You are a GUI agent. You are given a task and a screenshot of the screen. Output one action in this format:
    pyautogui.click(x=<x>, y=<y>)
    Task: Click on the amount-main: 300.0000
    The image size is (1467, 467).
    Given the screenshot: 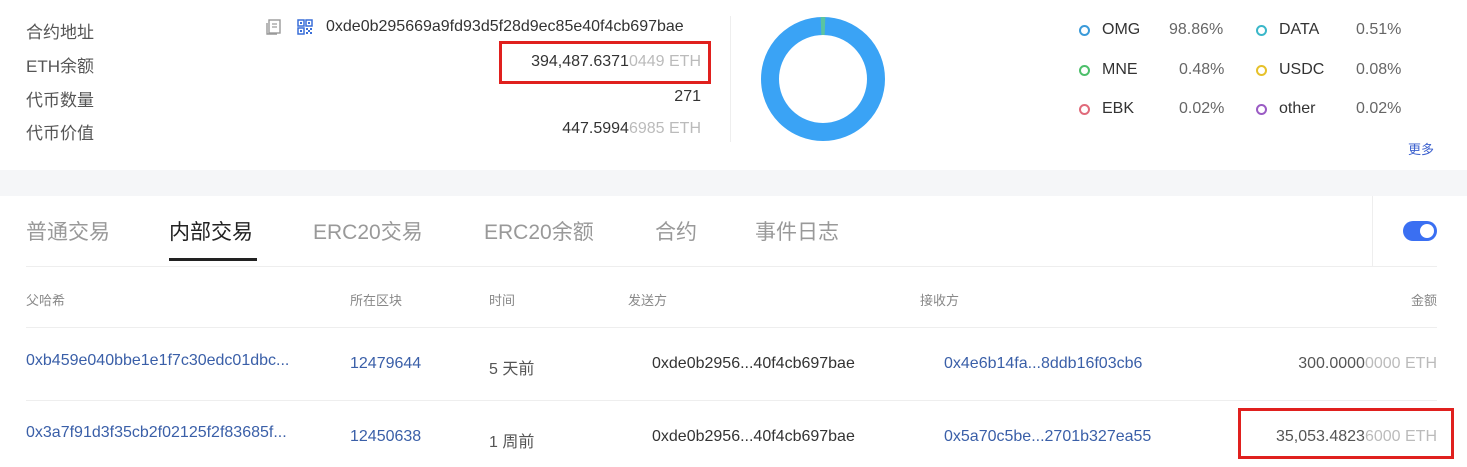 What is the action you would take?
    pyautogui.click(x=1331, y=363)
    